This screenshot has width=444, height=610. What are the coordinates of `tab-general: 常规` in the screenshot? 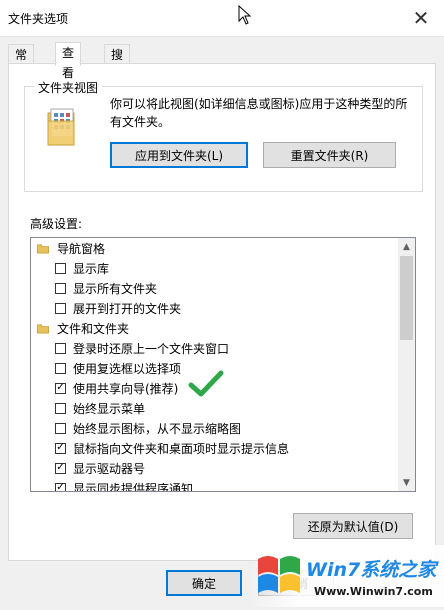 It's located at (21, 63).